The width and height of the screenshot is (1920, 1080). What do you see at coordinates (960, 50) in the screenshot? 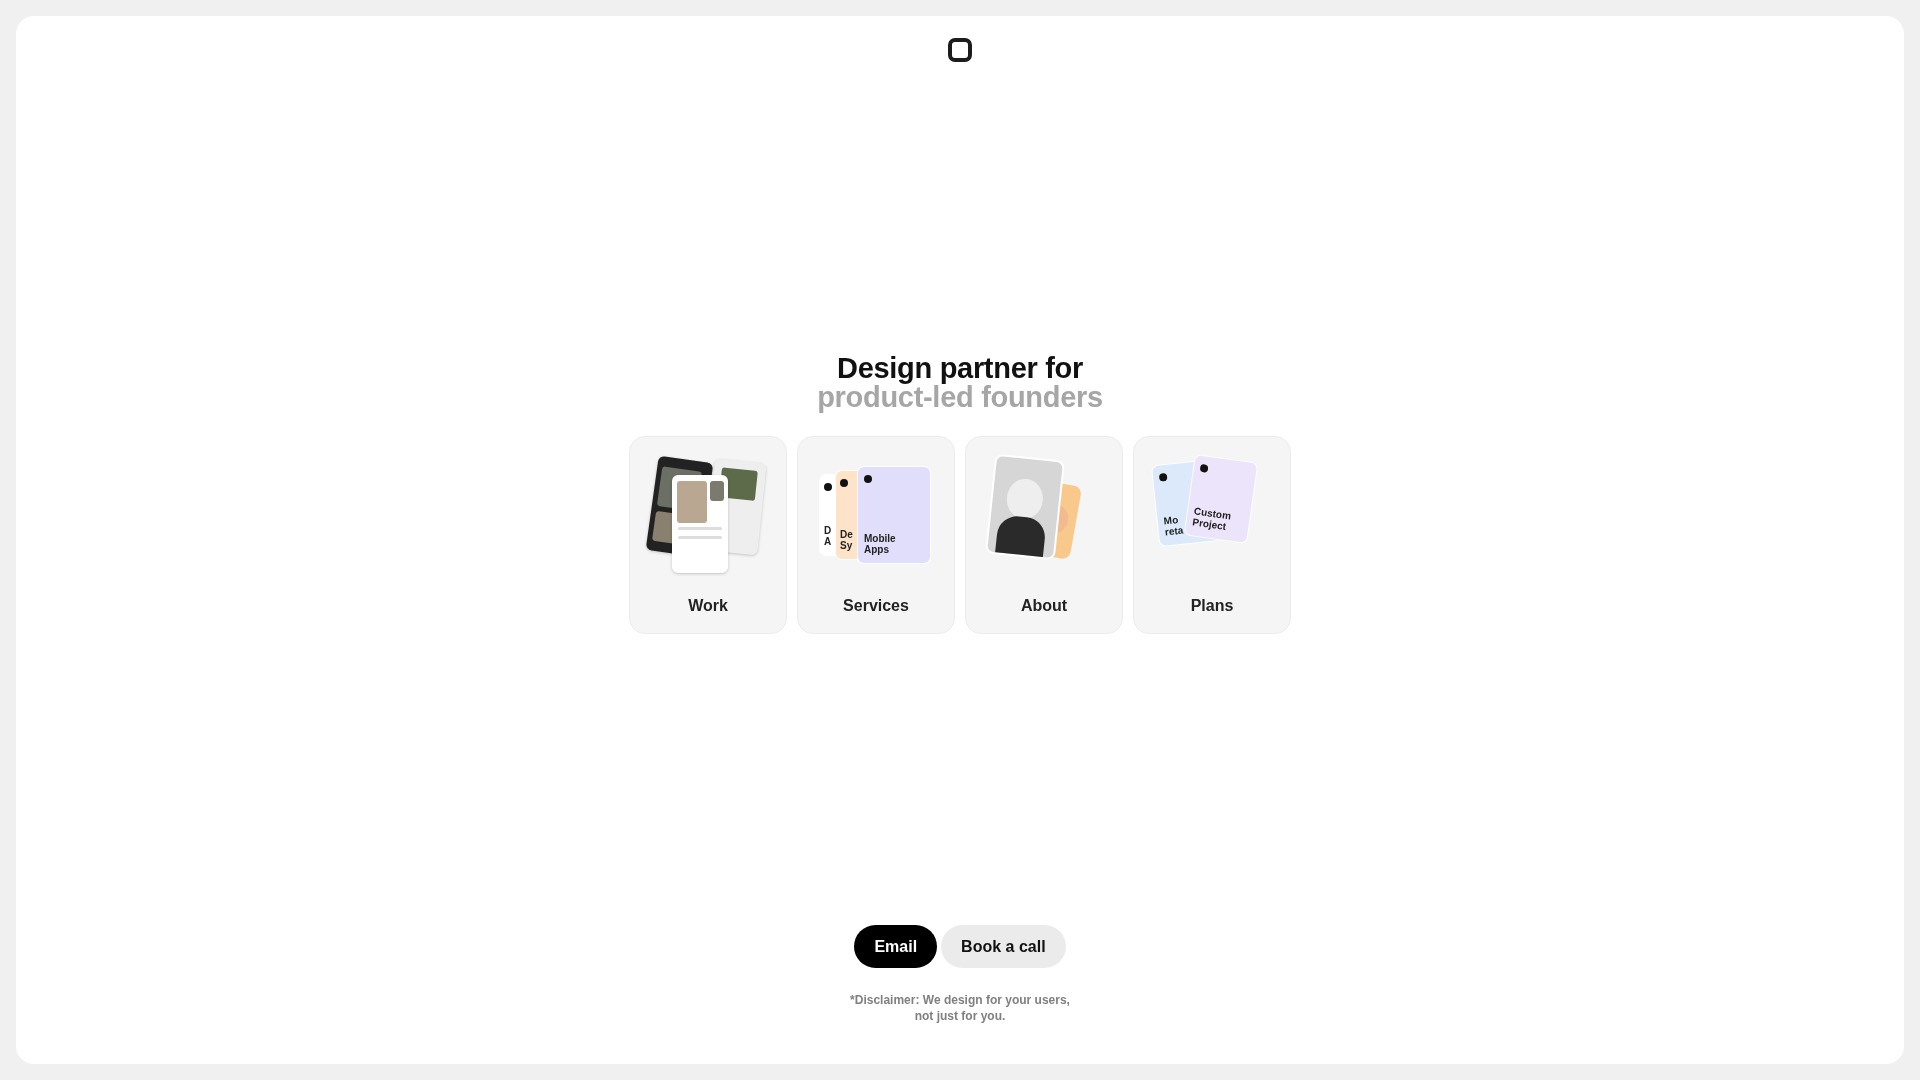
I see `logo-icon` at bounding box center [960, 50].